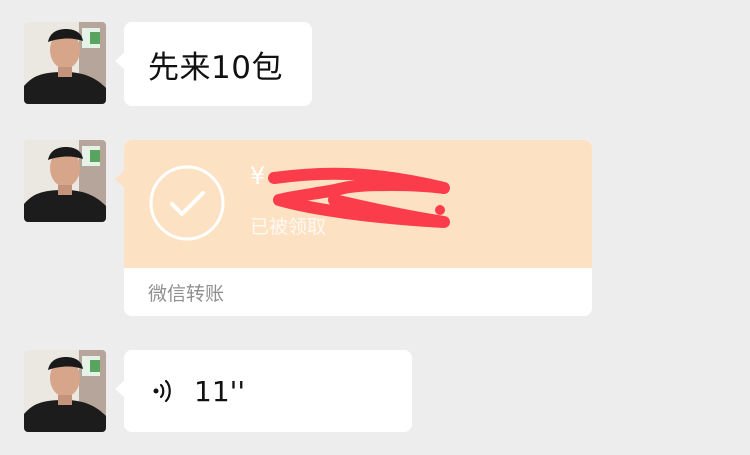 The height and width of the screenshot is (455, 750). What do you see at coordinates (263, 391) in the screenshot?
I see `voice-message-bubble: 11''` at bounding box center [263, 391].